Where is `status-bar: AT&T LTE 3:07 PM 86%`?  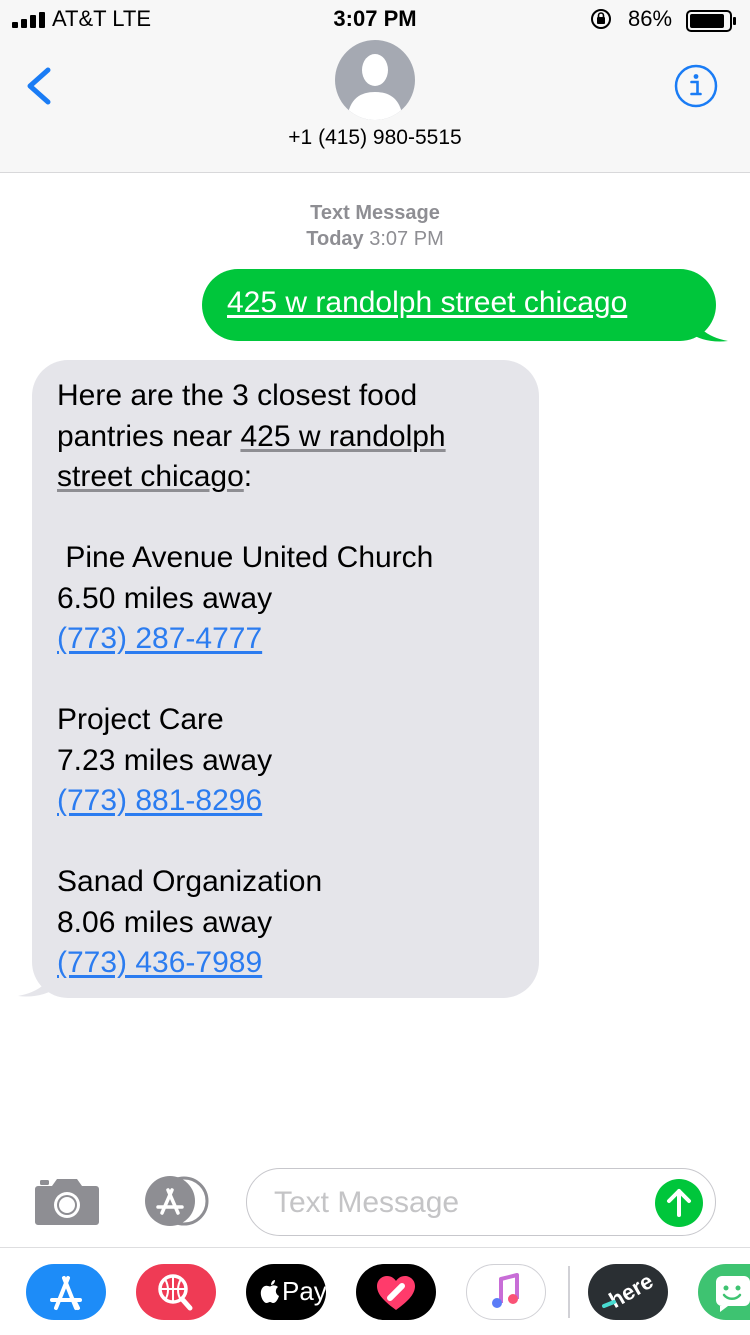 status-bar: AT&T LTE 3:07 PM 86% is located at coordinates (375, 20).